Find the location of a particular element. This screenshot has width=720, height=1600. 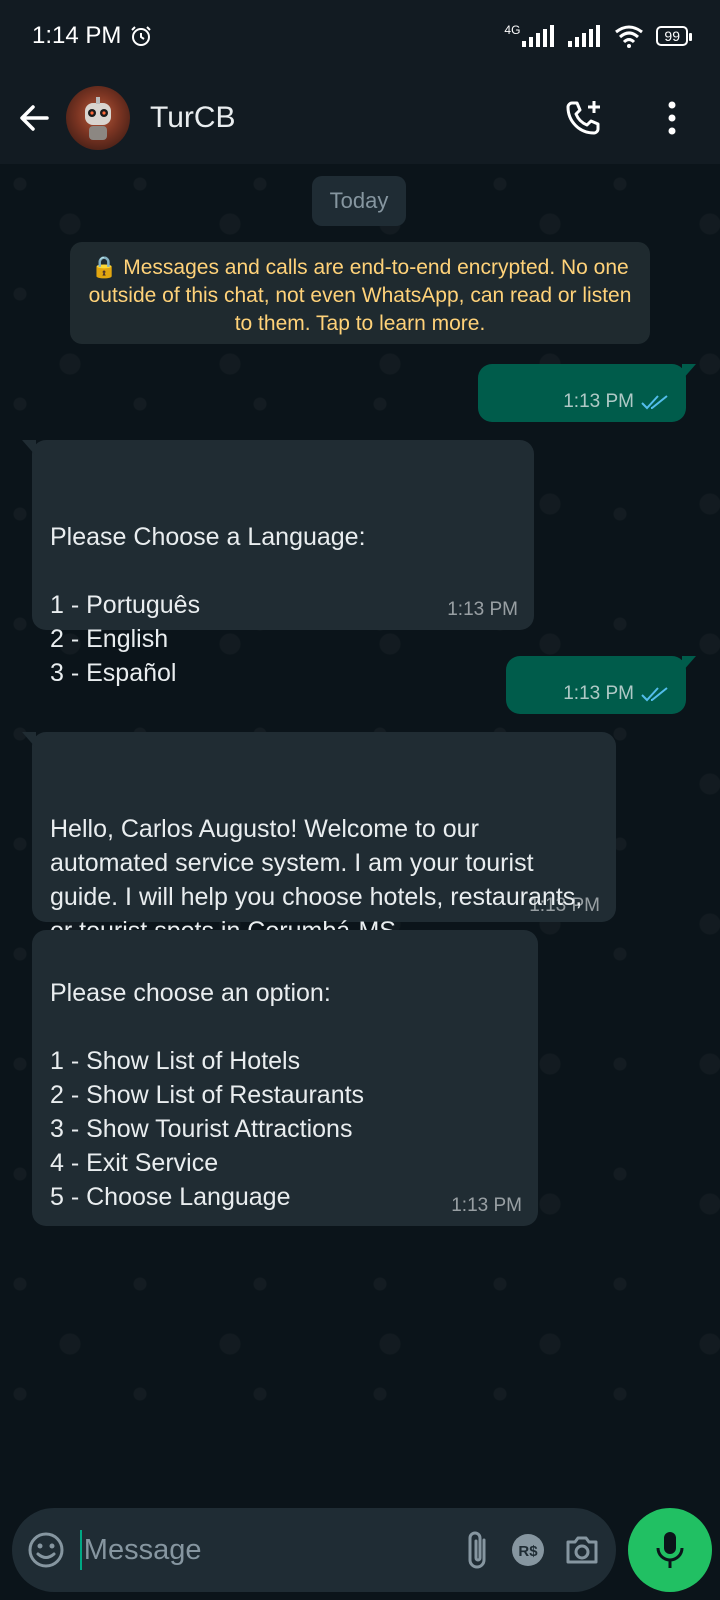

camera-button is located at coordinates (582, 1550).